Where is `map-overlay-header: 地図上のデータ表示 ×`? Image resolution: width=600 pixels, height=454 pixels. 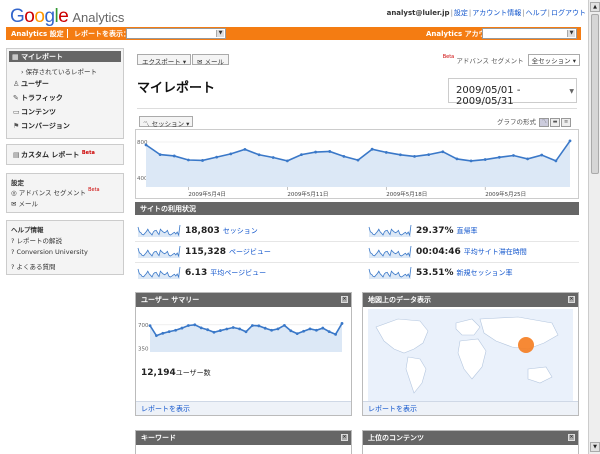 map-overlay-header: 地図上のデータ表示 × is located at coordinates (470, 300).